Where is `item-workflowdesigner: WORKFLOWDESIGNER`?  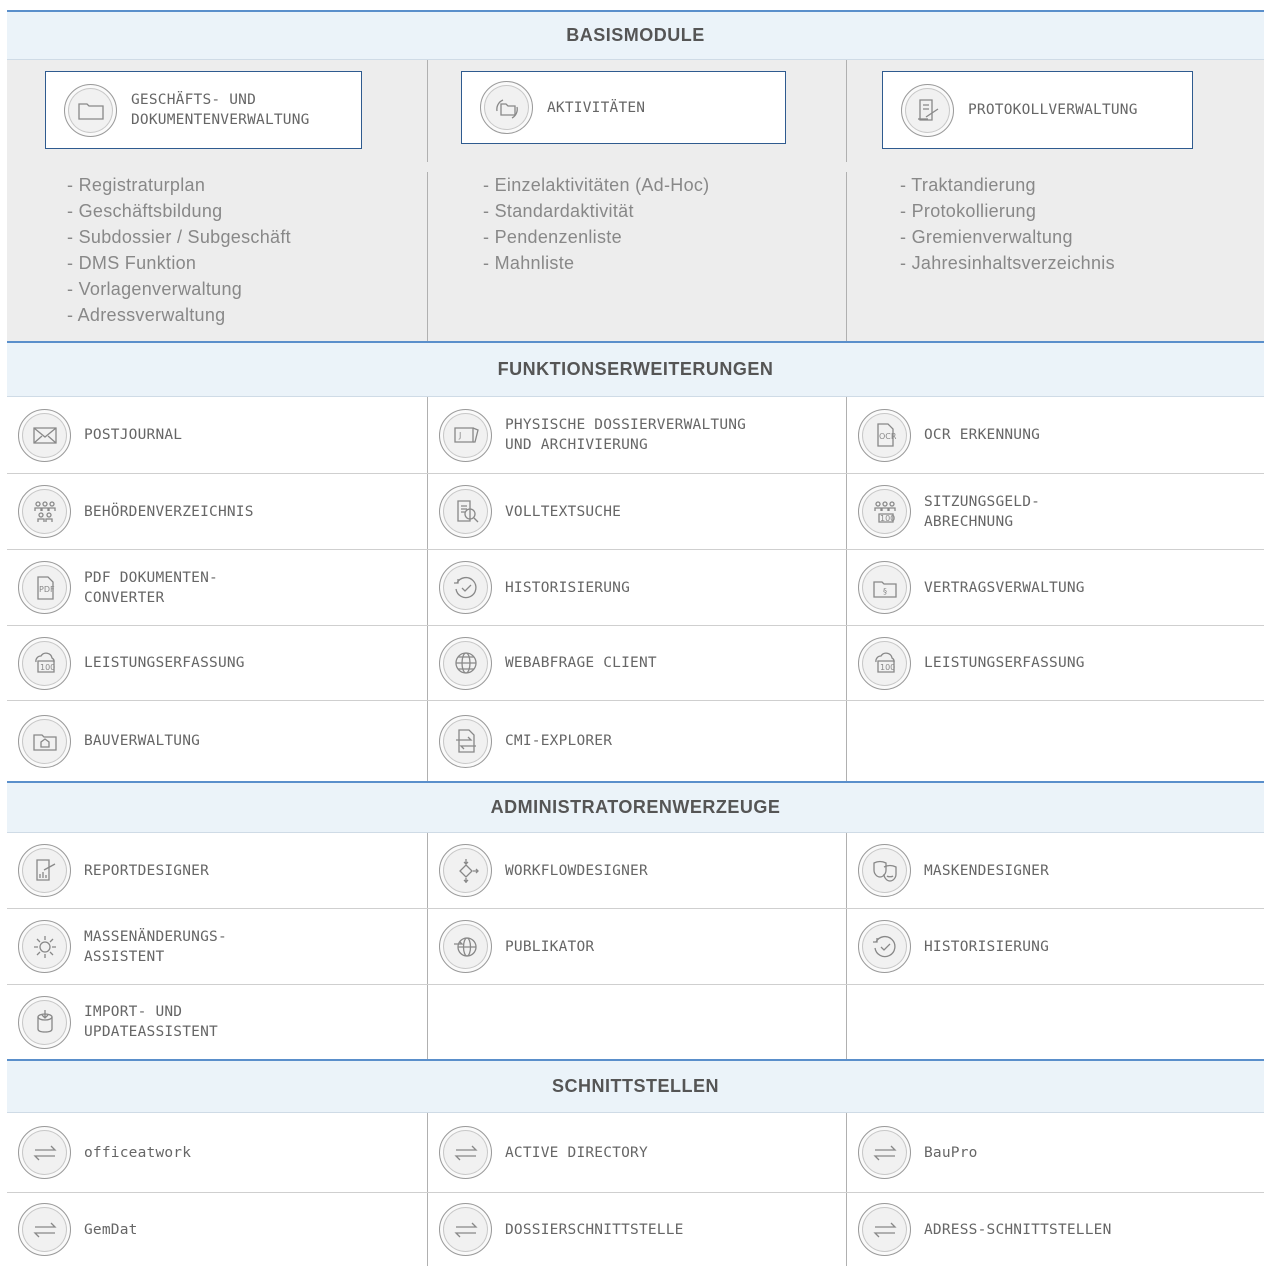
item-workflowdesigner: WORKFLOWDESIGNER is located at coordinates (636, 870).